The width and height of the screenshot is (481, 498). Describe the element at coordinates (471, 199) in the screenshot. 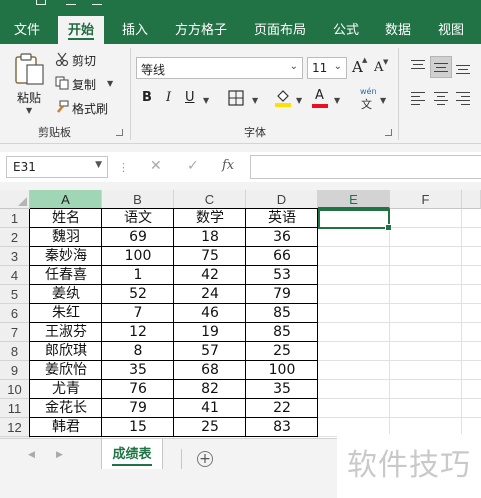

I see `column-header-partial` at that location.